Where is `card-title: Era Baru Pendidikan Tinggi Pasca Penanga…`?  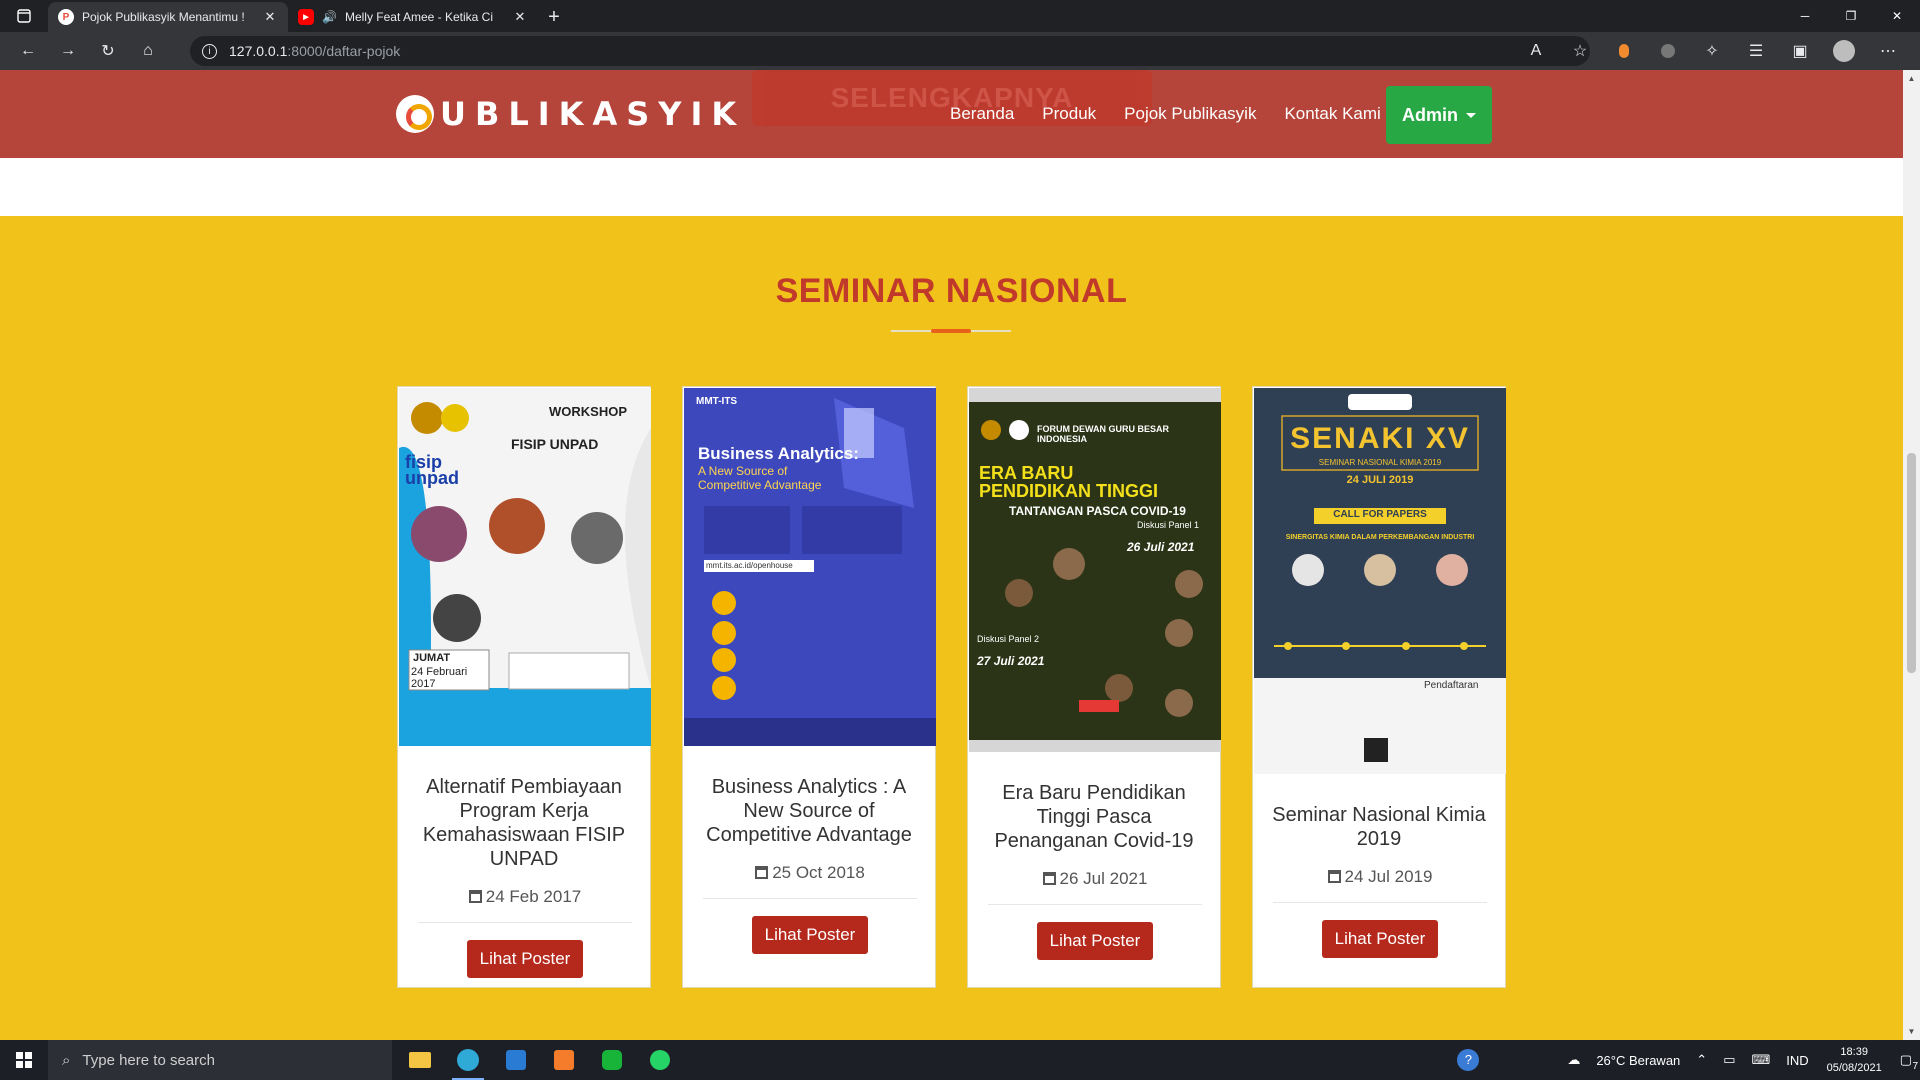
card-title: Era Baru Pendidikan Tinggi Pasca Penanga… is located at coordinates (1094, 817).